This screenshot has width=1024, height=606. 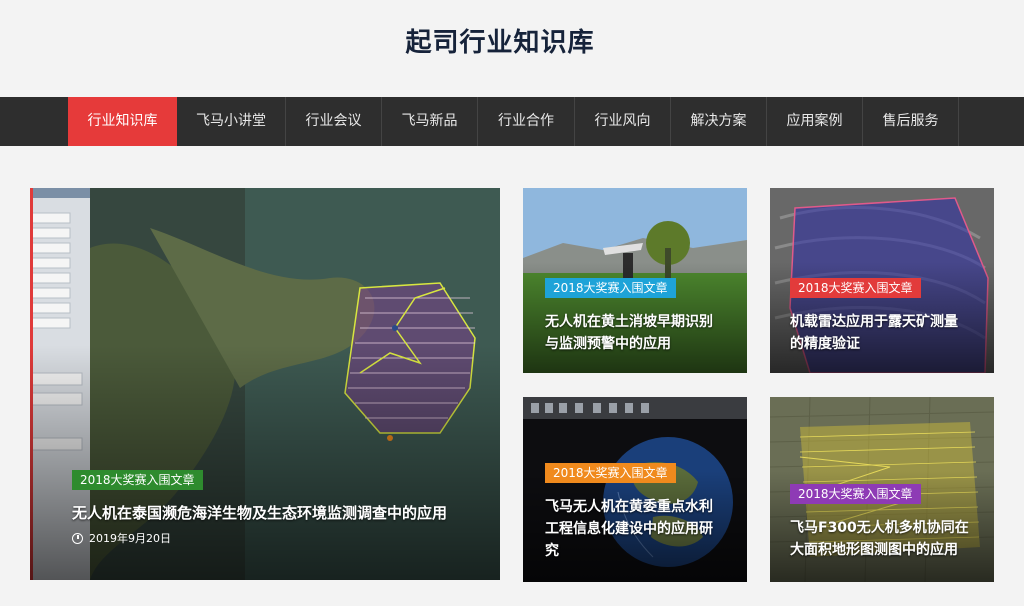 I want to click on card-title: 飞马无人机在黄委重点水利 工程信息化建设中的应用研 究, so click(x=642, y=529).